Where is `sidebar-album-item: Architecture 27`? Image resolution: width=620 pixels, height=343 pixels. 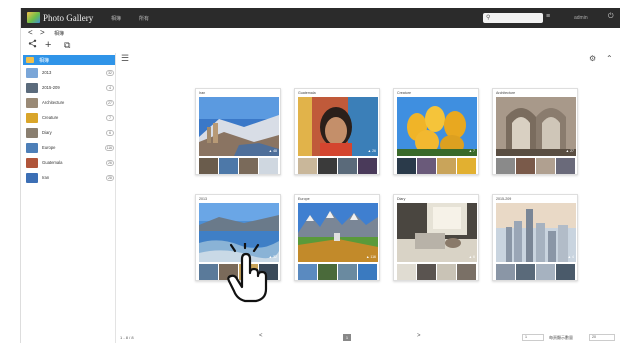
sidebar-album-item: Architecture 27 is located at coordinates (70, 104).